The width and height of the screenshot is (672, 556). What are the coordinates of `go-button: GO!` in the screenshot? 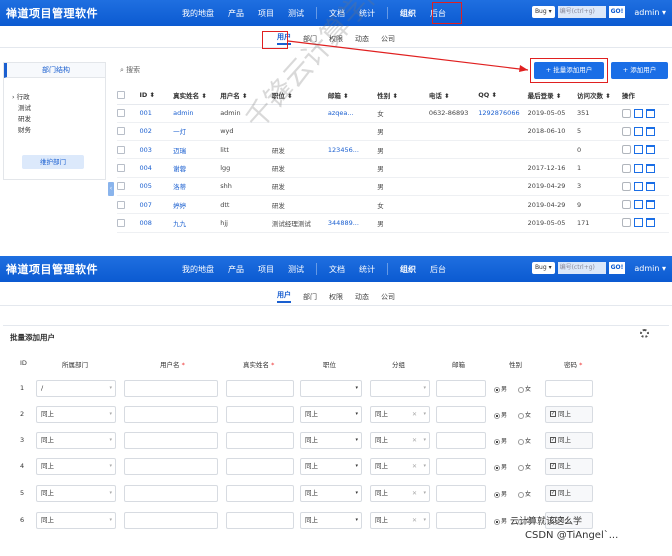 It's located at (617, 268).